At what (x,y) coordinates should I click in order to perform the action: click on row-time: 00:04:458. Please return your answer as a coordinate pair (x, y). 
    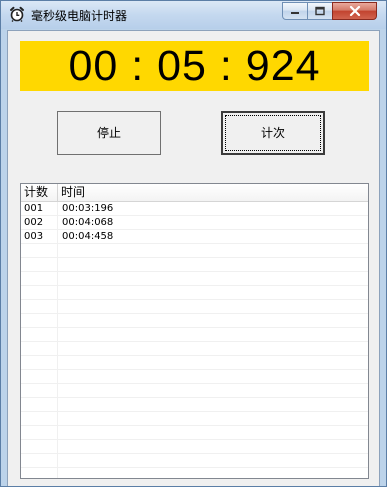
    Looking at the image, I should click on (88, 236).